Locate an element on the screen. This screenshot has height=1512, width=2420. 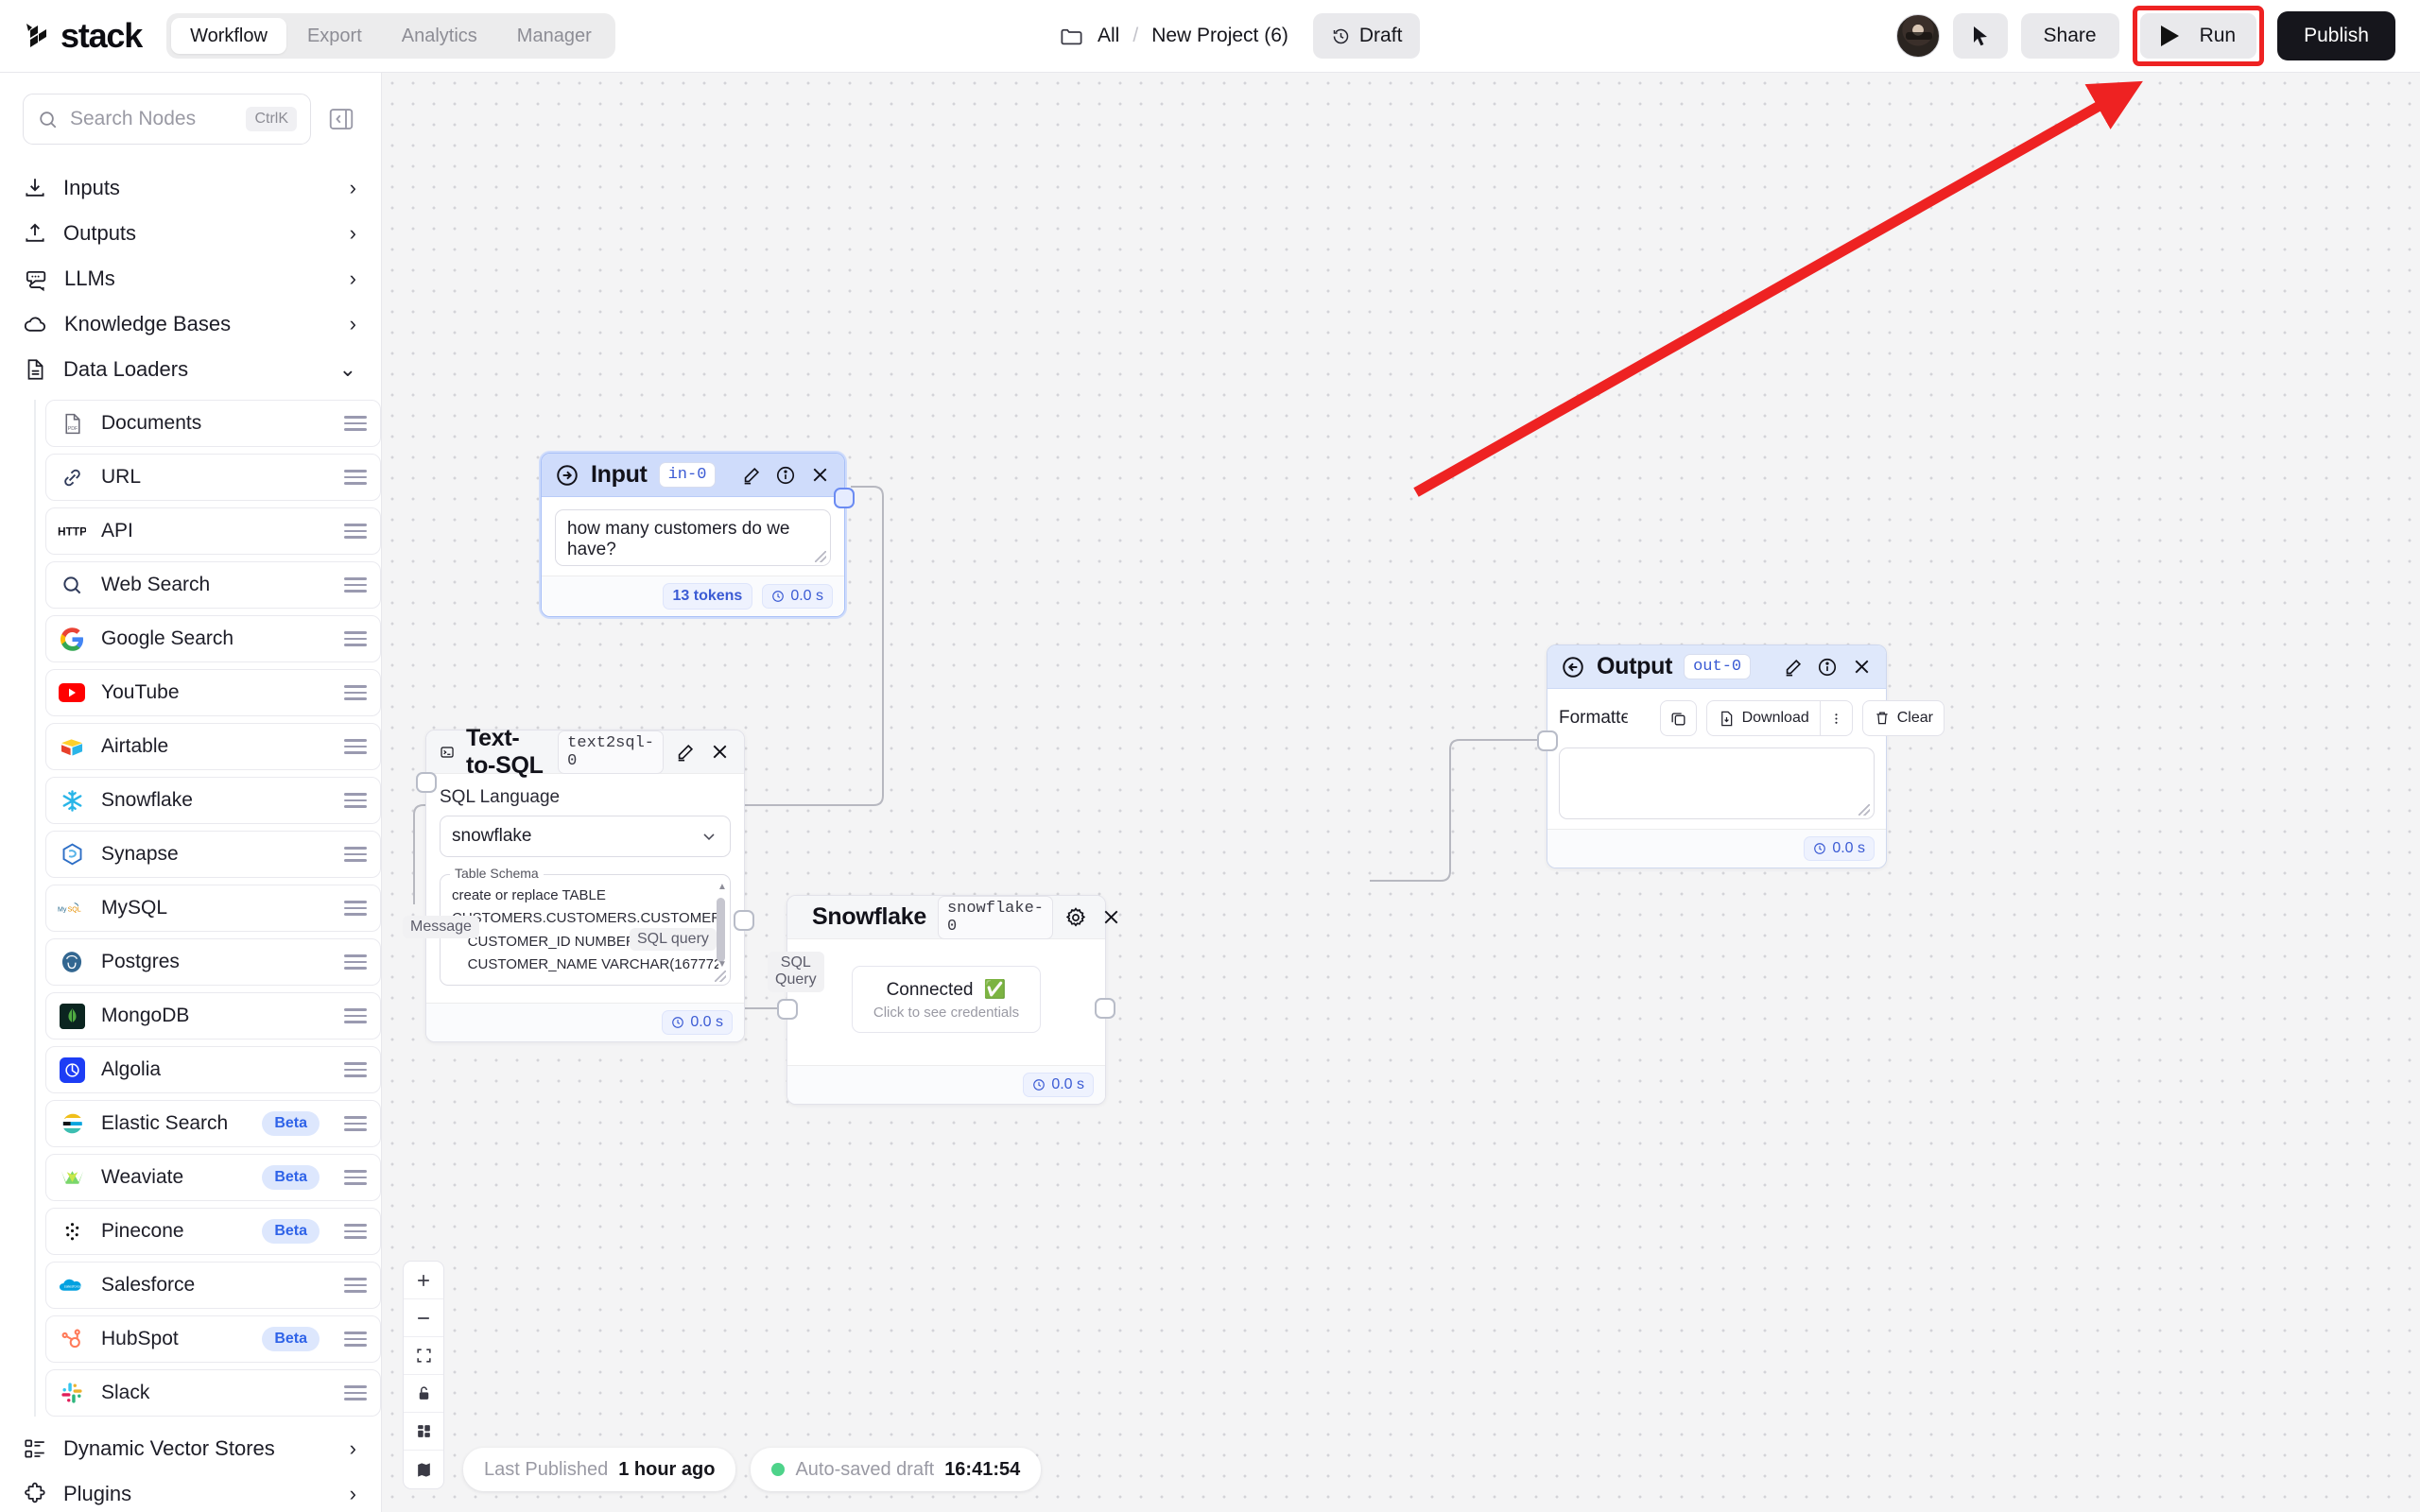
input-port-text2sql is located at coordinates (426, 782).